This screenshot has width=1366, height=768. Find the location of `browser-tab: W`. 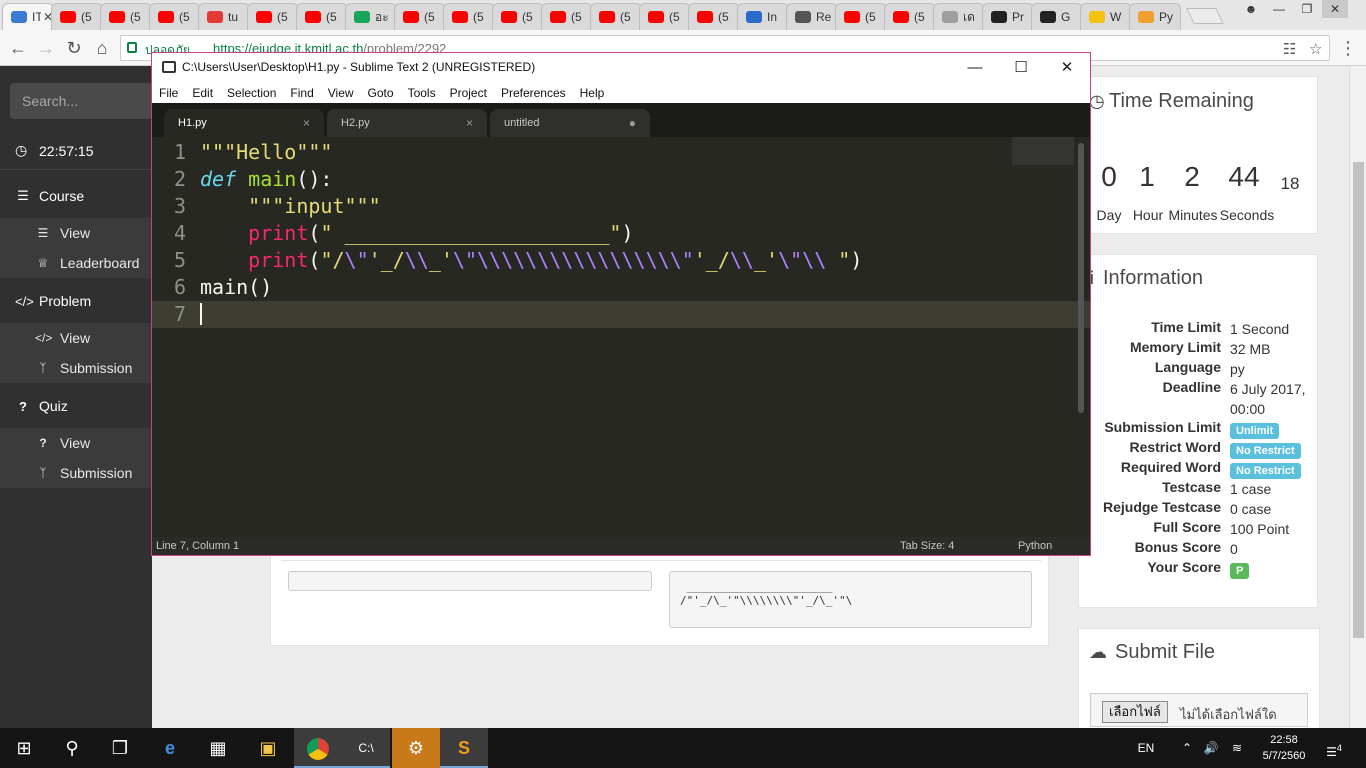

browser-tab: W is located at coordinates (1106, 16).